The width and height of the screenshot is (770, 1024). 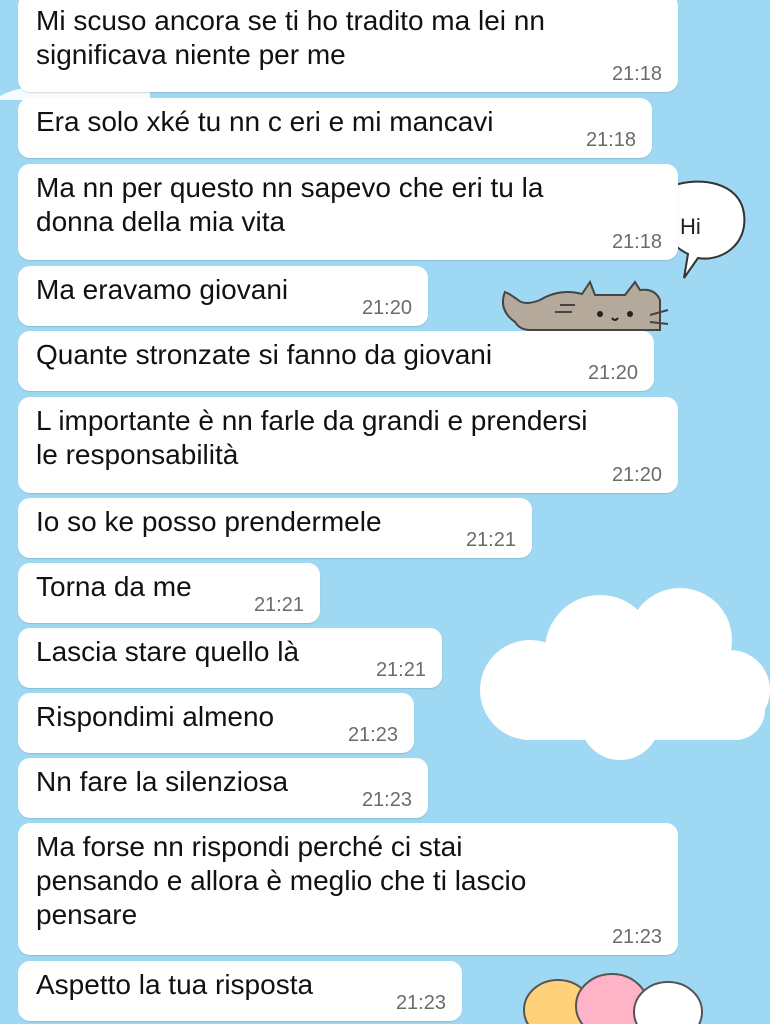 What do you see at coordinates (175, 984) in the screenshot?
I see `message-text: Aspetto la tua risposta` at bounding box center [175, 984].